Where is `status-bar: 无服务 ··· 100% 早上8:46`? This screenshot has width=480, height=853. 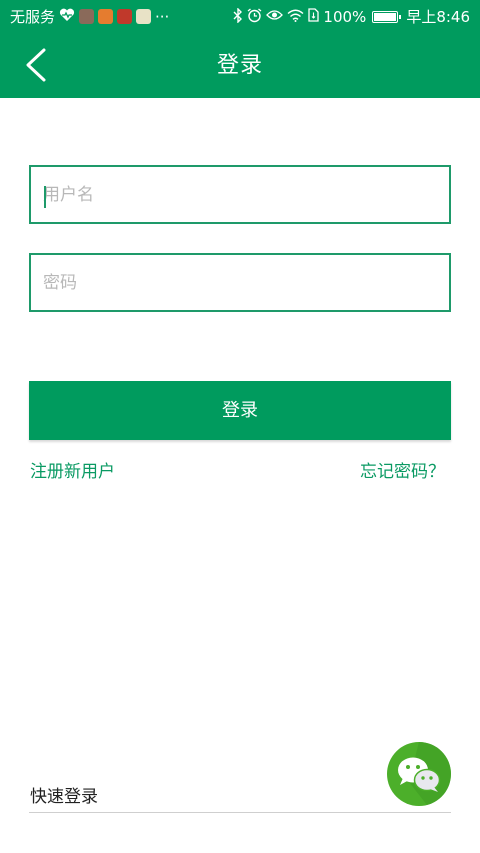
status-bar: 无服务 ··· 100% 早上8:46 is located at coordinates (240, 16).